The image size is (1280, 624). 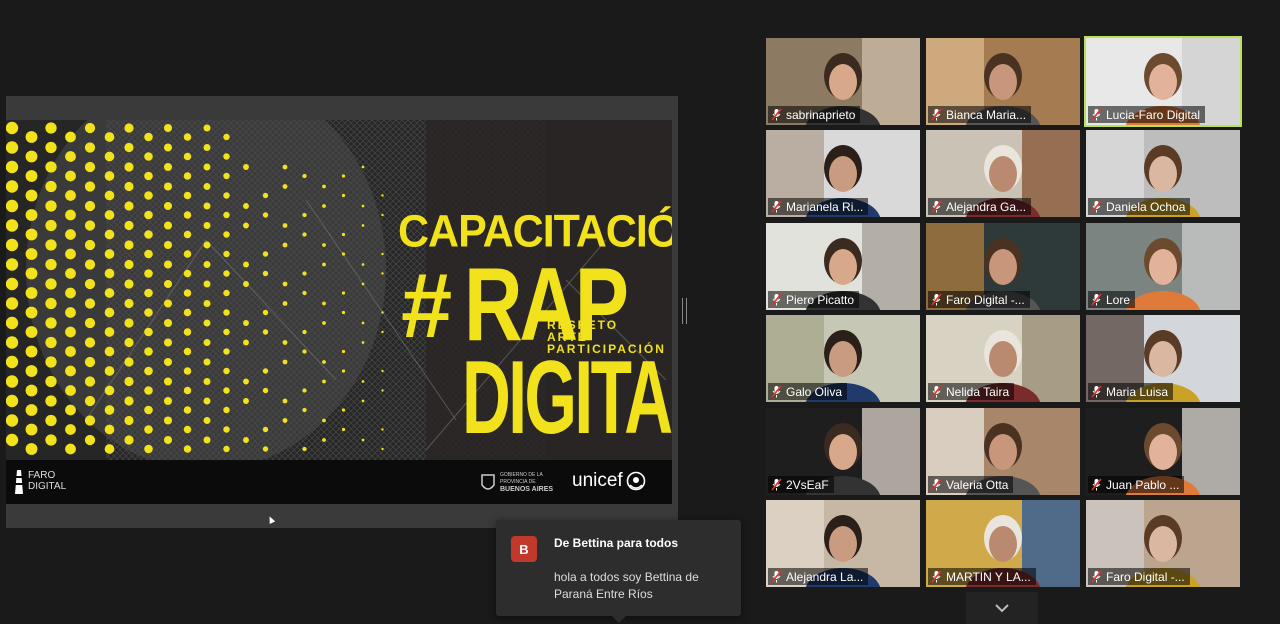 I want to click on chat-sender: De Bettina para todos, so click(x=616, y=543).